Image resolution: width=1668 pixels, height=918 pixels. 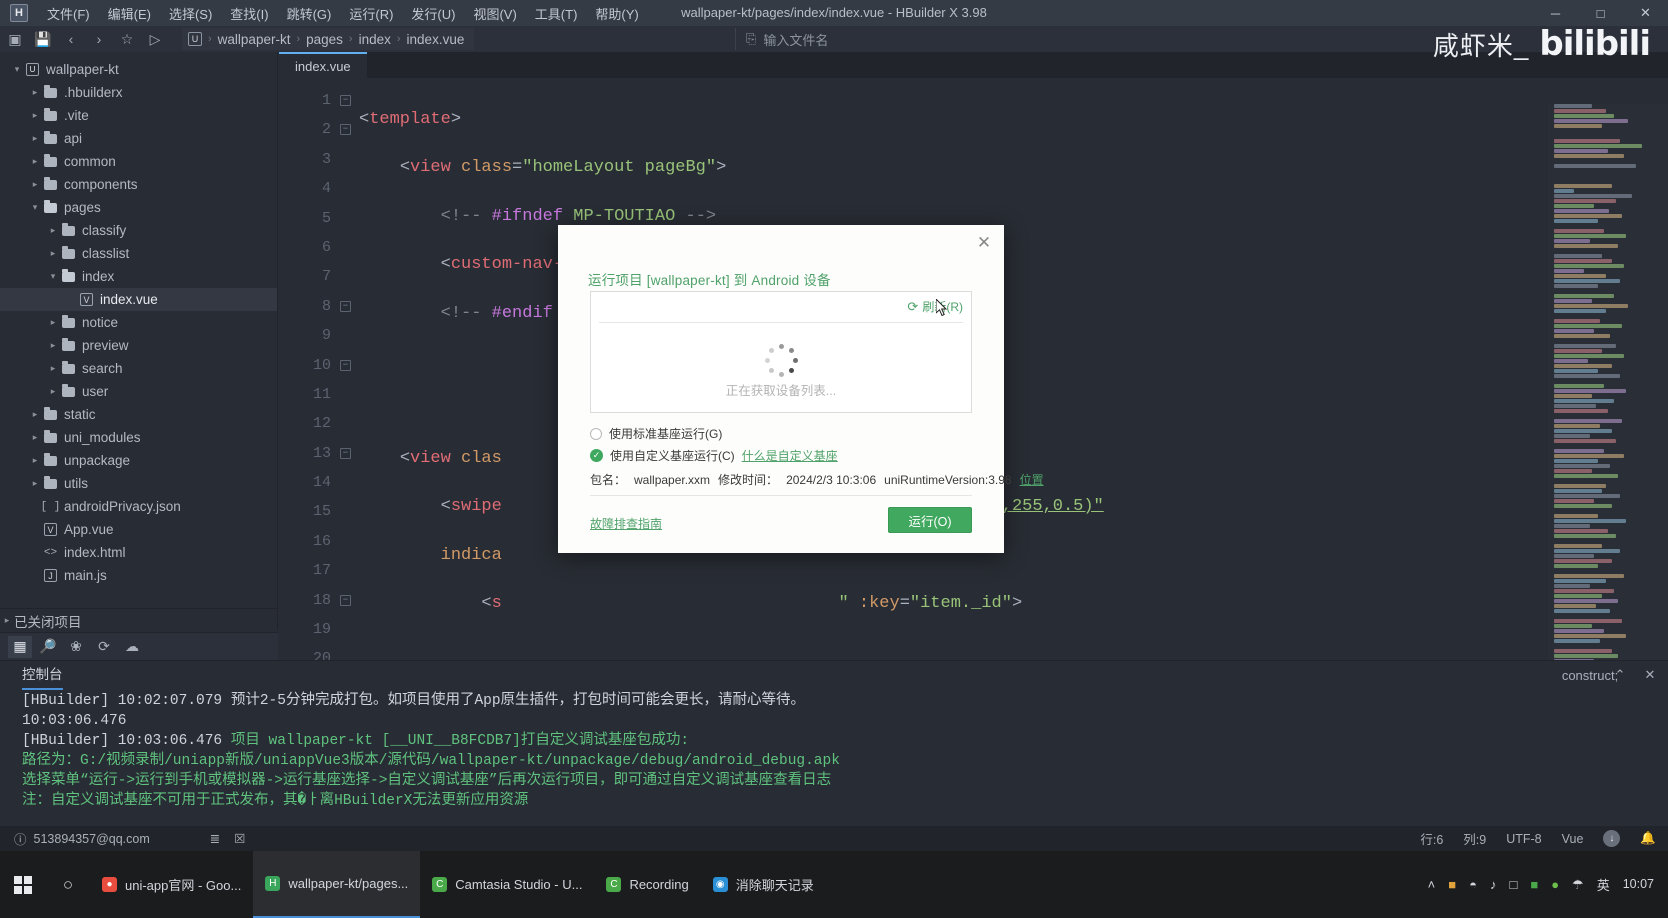 What do you see at coordinates (138, 69) in the screenshot?
I see `tree-item-wallpaper-kt: ▾ Uwallpaper-kt` at bounding box center [138, 69].